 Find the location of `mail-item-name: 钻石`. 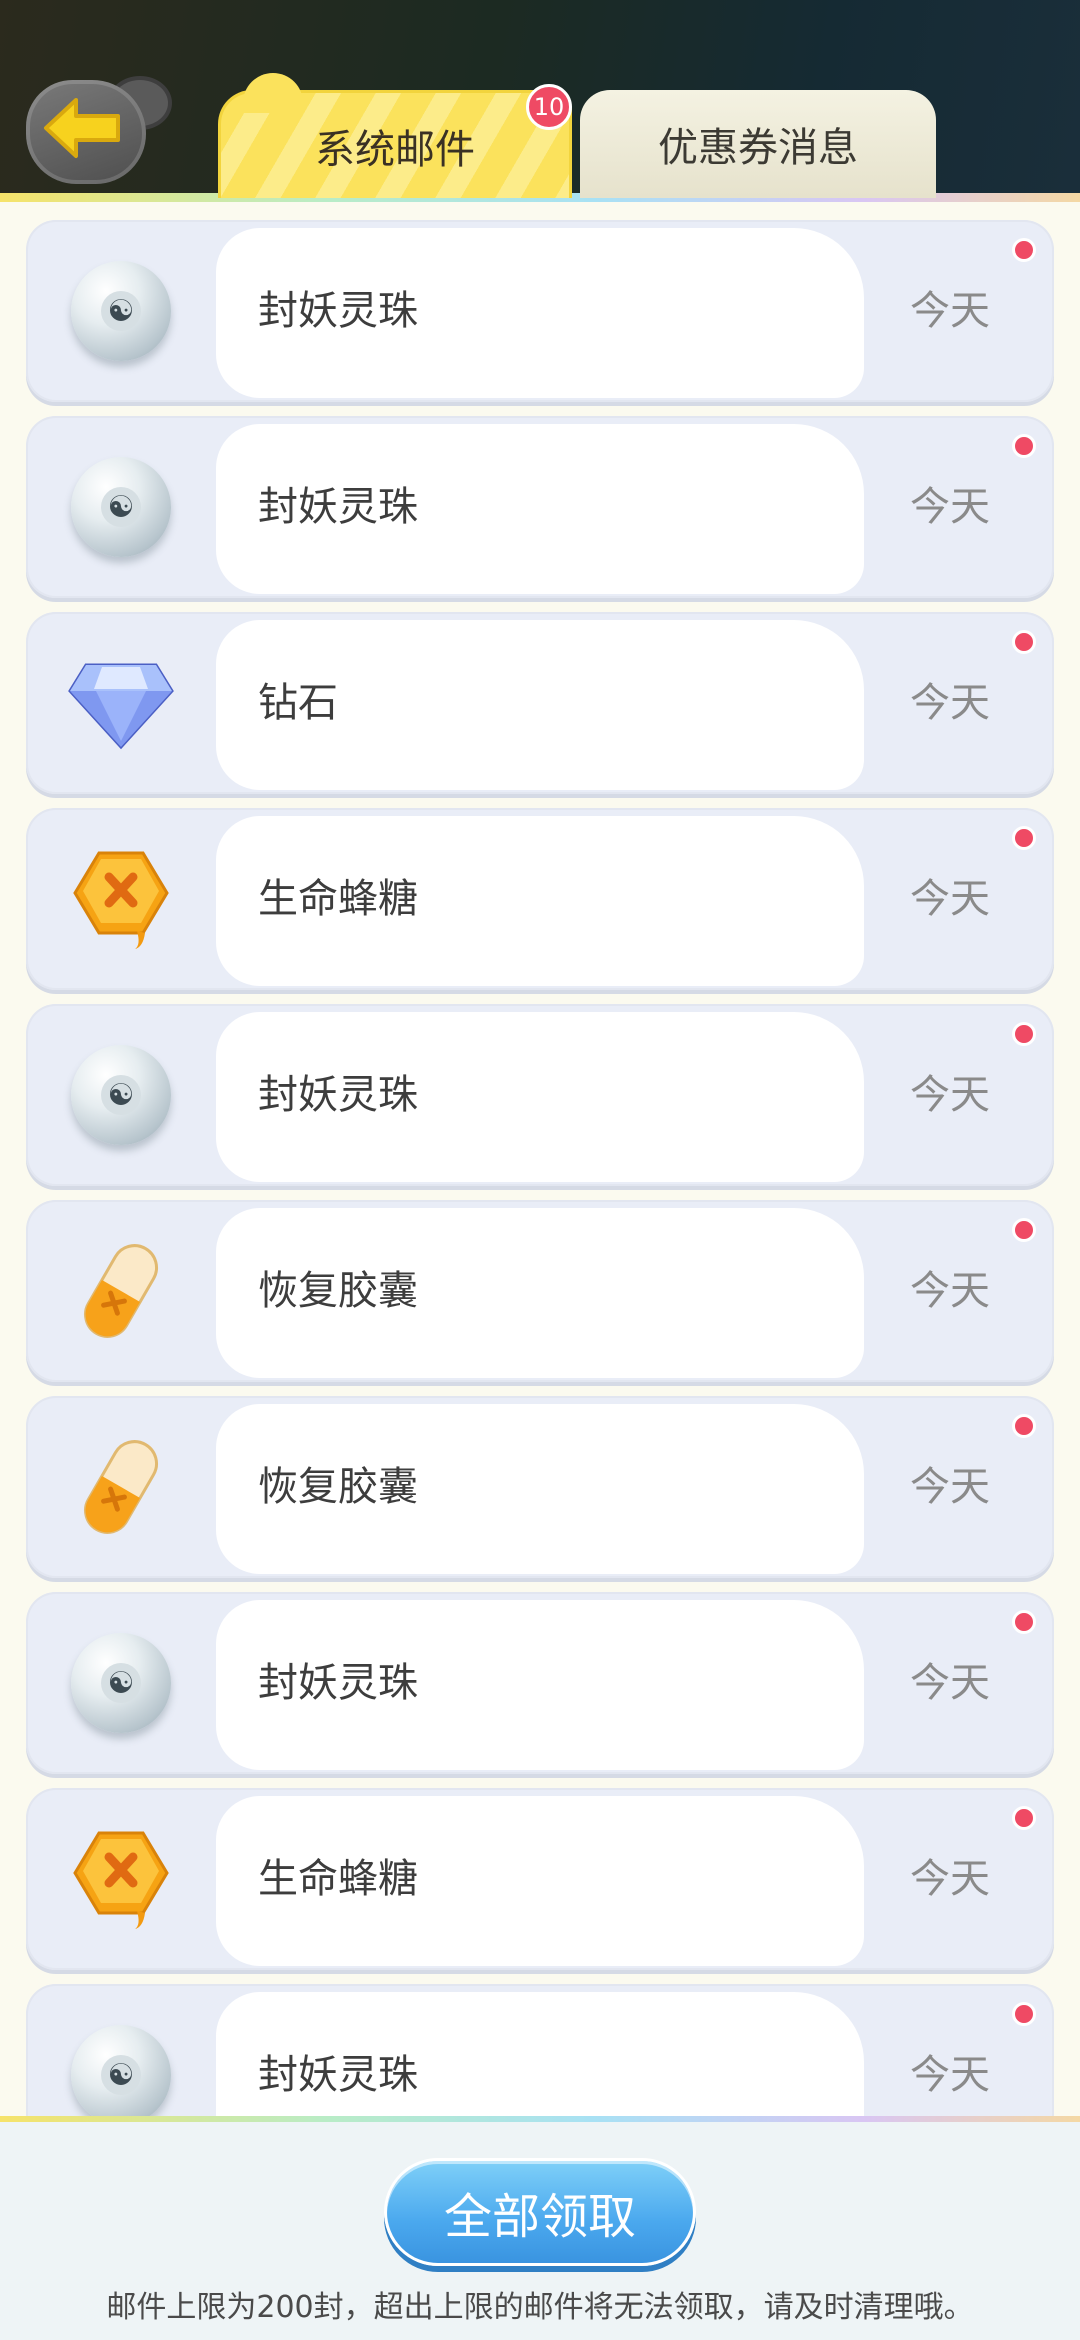

mail-item-name: 钻石 is located at coordinates (298, 703).